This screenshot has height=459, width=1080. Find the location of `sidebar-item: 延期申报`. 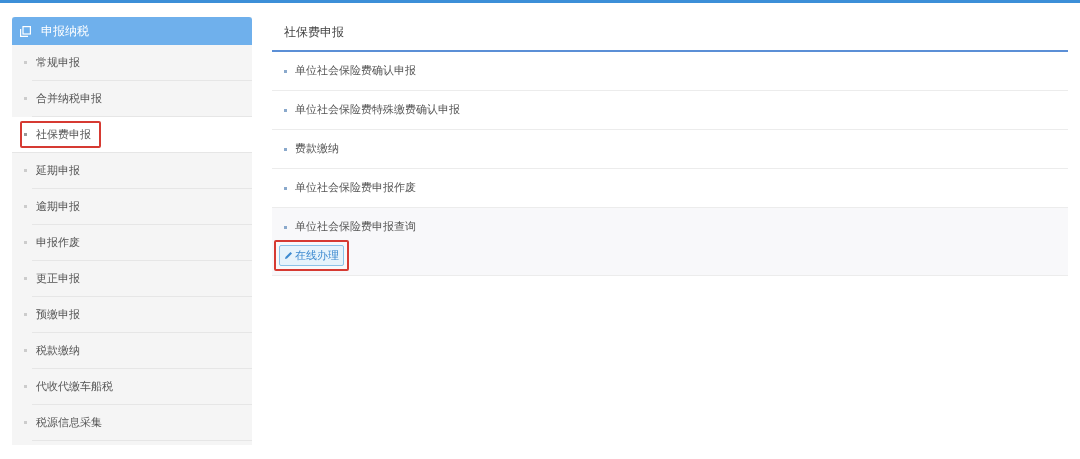

sidebar-item: 延期申报 is located at coordinates (142, 171).